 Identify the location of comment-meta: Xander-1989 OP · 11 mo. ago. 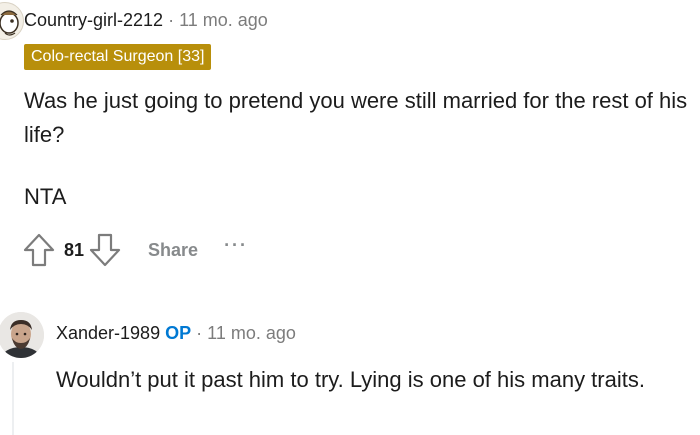
(176, 333).